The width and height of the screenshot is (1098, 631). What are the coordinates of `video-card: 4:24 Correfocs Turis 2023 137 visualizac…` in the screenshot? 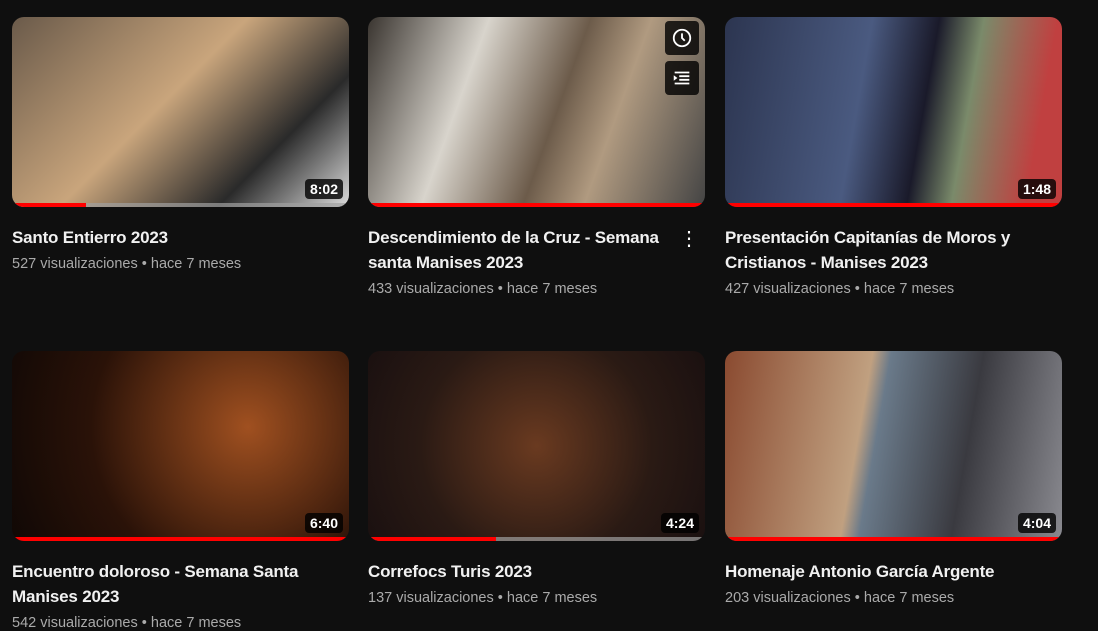 It's located at (536, 478).